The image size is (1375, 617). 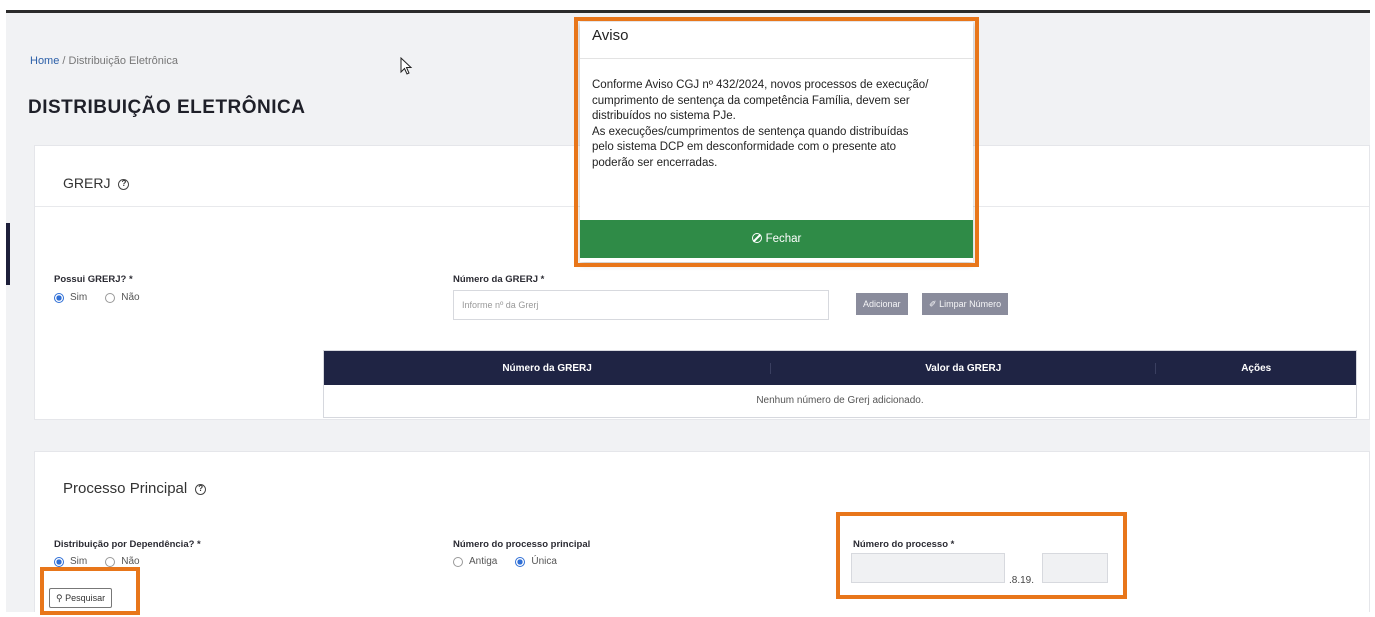 What do you see at coordinates (406, 66) in the screenshot?
I see `mouse-cursor-icon` at bounding box center [406, 66].